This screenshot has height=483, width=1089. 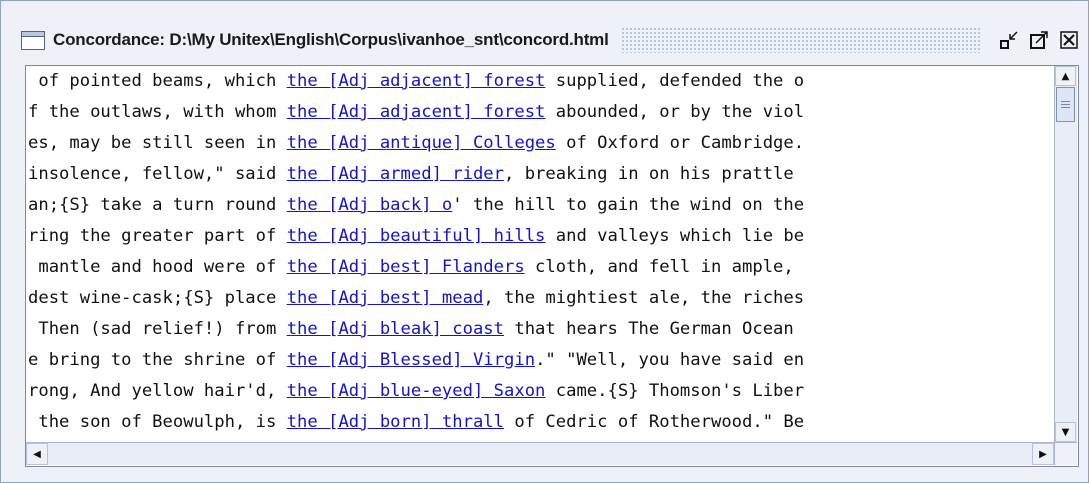 What do you see at coordinates (157, 143) in the screenshot?
I see `left-context: es, may be still seen in` at bounding box center [157, 143].